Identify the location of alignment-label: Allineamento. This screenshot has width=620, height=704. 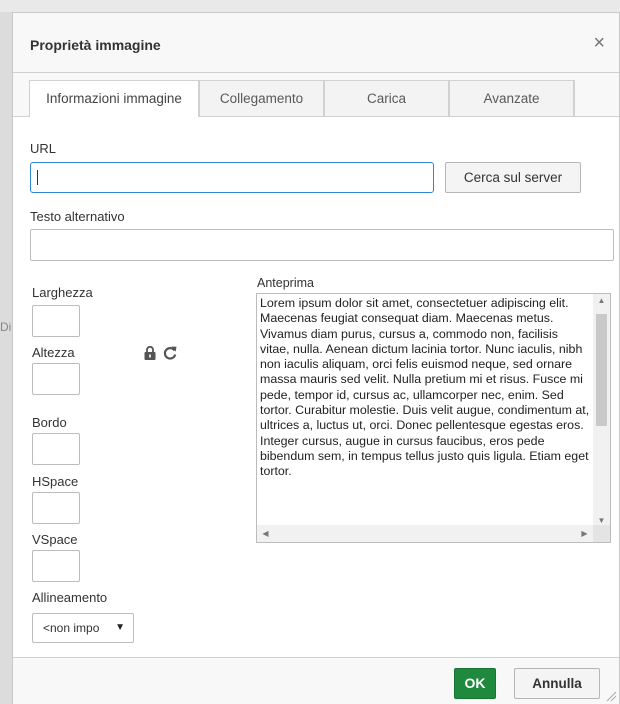
(70, 597).